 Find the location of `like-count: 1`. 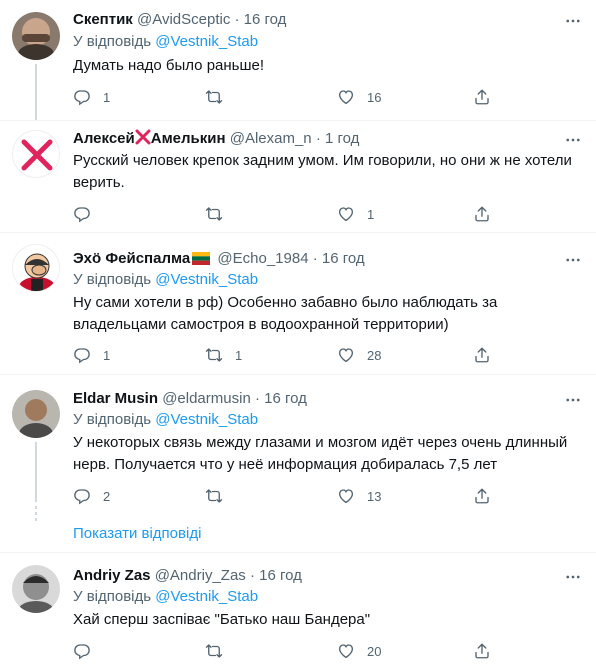

like-count: 1 is located at coordinates (371, 214).